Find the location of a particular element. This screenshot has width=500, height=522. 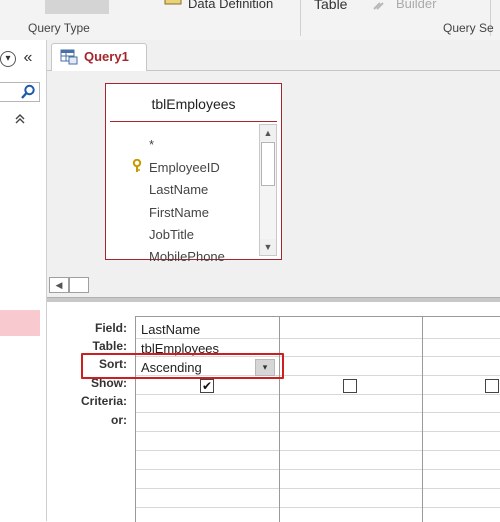

scroll-thumb is located at coordinates (268, 164).